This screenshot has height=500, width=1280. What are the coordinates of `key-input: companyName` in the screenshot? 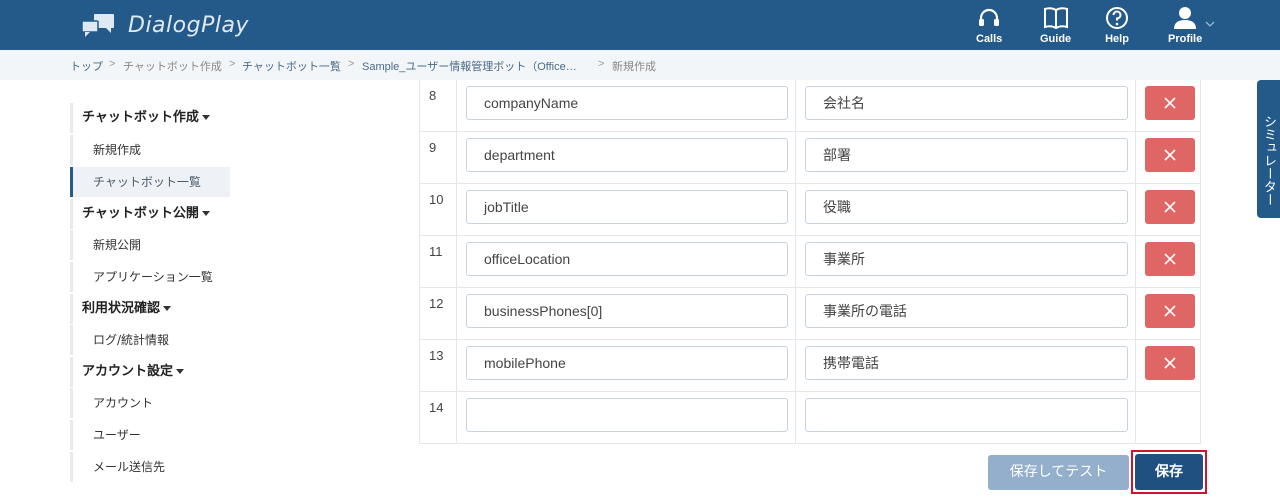 It's located at (627, 103).